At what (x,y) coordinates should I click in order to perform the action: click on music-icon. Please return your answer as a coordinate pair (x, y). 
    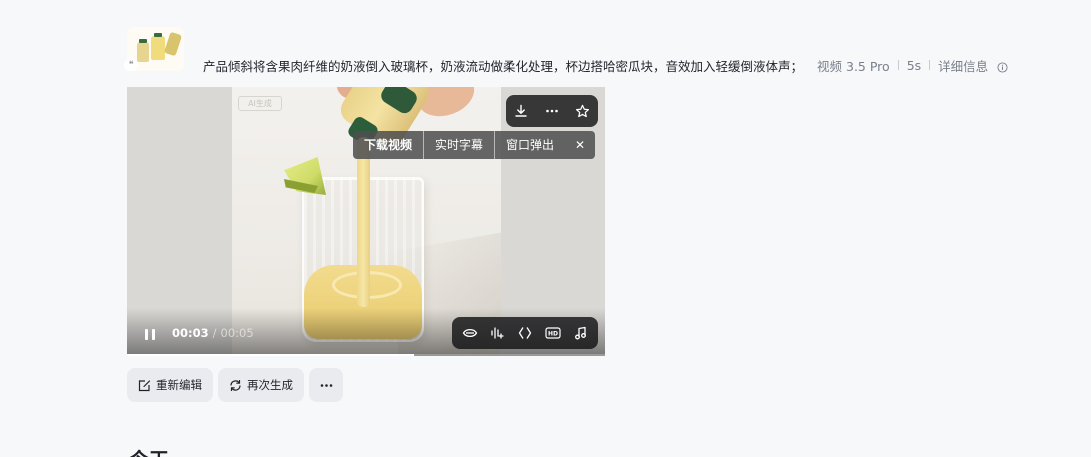
    Looking at the image, I should click on (580, 333).